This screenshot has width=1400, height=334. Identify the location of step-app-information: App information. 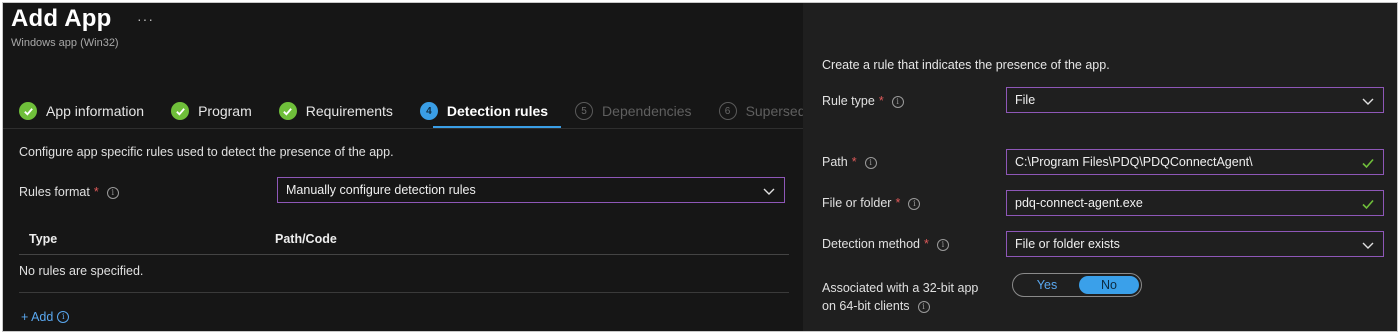
(81, 111).